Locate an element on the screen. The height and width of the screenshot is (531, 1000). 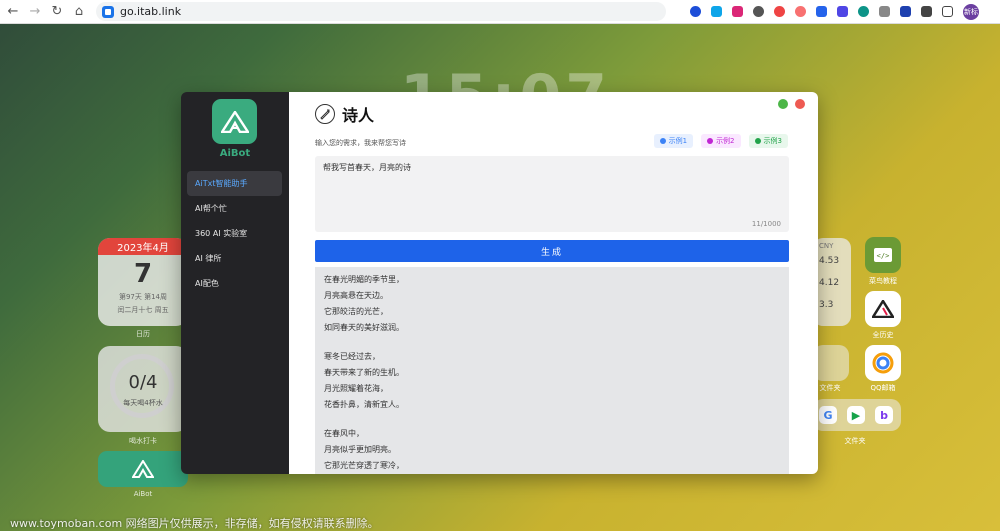
code-icon: </> is located at coordinates (883, 255).